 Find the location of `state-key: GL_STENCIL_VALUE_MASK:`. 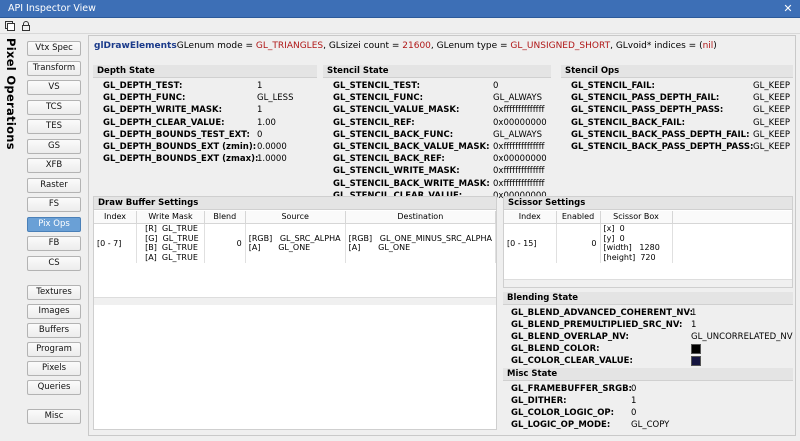

state-key: GL_STENCIL_VALUE_MASK: is located at coordinates (396, 110).